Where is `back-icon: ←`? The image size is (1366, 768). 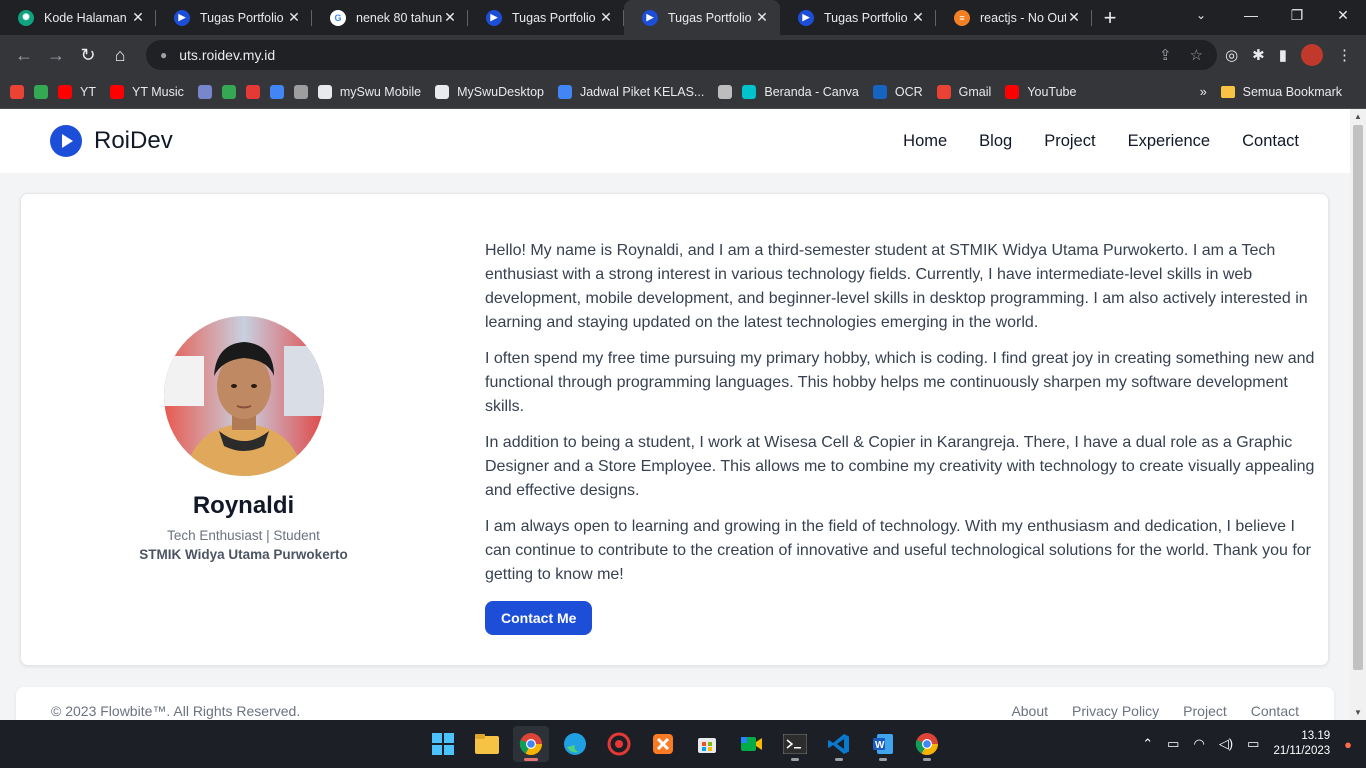
back-icon: ← is located at coordinates (24, 55).